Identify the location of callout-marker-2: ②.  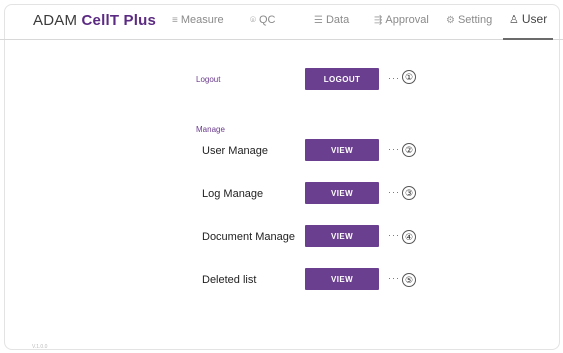
(409, 150).